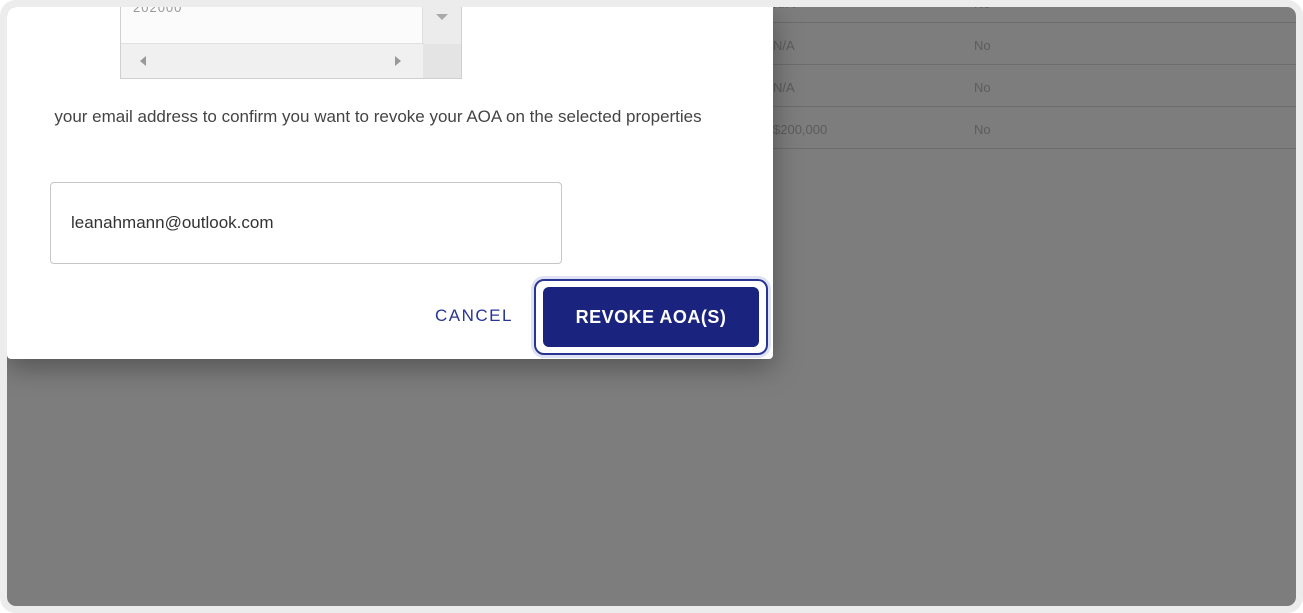 The width and height of the screenshot is (1303, 613). What do you see at coordinates (474, 316) in the screenshot?
I see `cancel-button: CANCEL` at bounding box center [474, 316].